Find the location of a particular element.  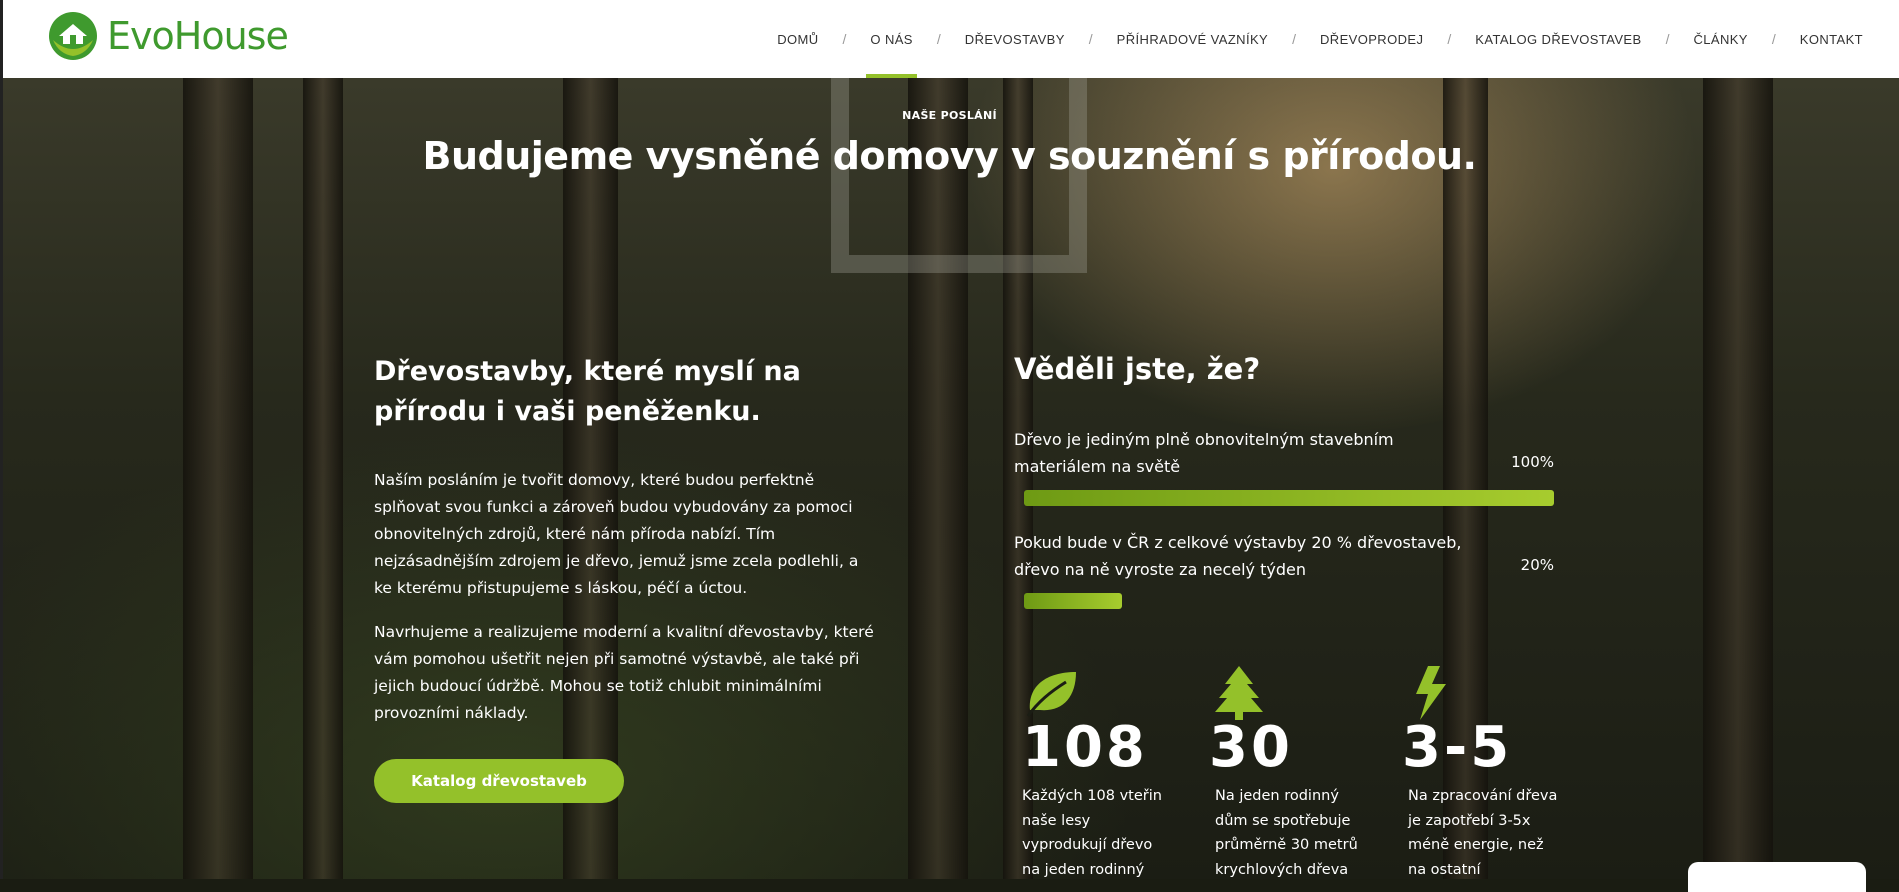

stat-number: 30 is located at coordinates (1251, 747).